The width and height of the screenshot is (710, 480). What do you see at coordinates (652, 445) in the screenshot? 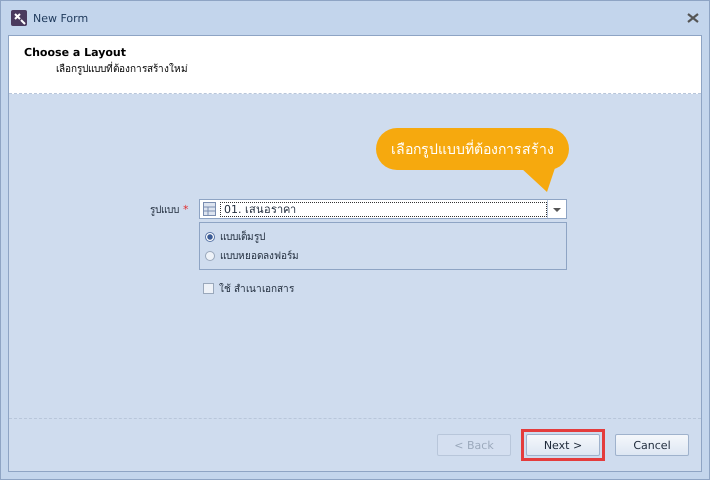
I see `wizard-button: Cancel` at bounding box center [652, 445].